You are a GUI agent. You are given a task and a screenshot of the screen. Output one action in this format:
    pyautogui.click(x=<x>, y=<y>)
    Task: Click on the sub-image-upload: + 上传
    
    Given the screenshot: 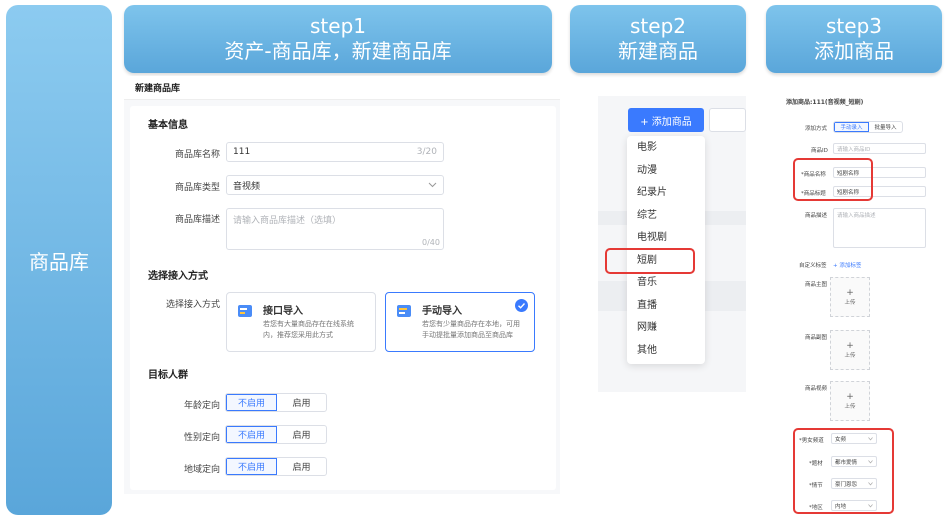 What is the action you would take?
    pyautogui.click(x=850, y=350)
    